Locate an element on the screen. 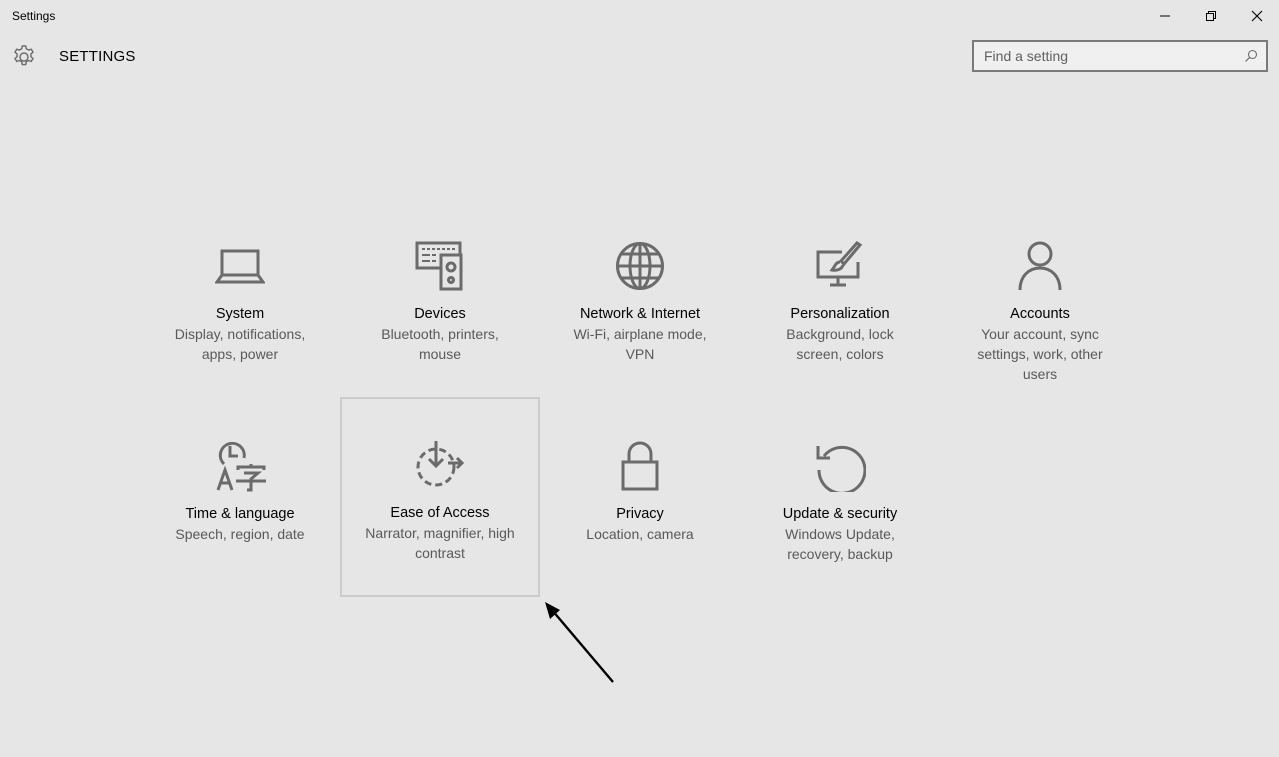 Image resolution: width=1279 pixels, height=757 pixels. laptop-icon is located at coordinates (240, 266).